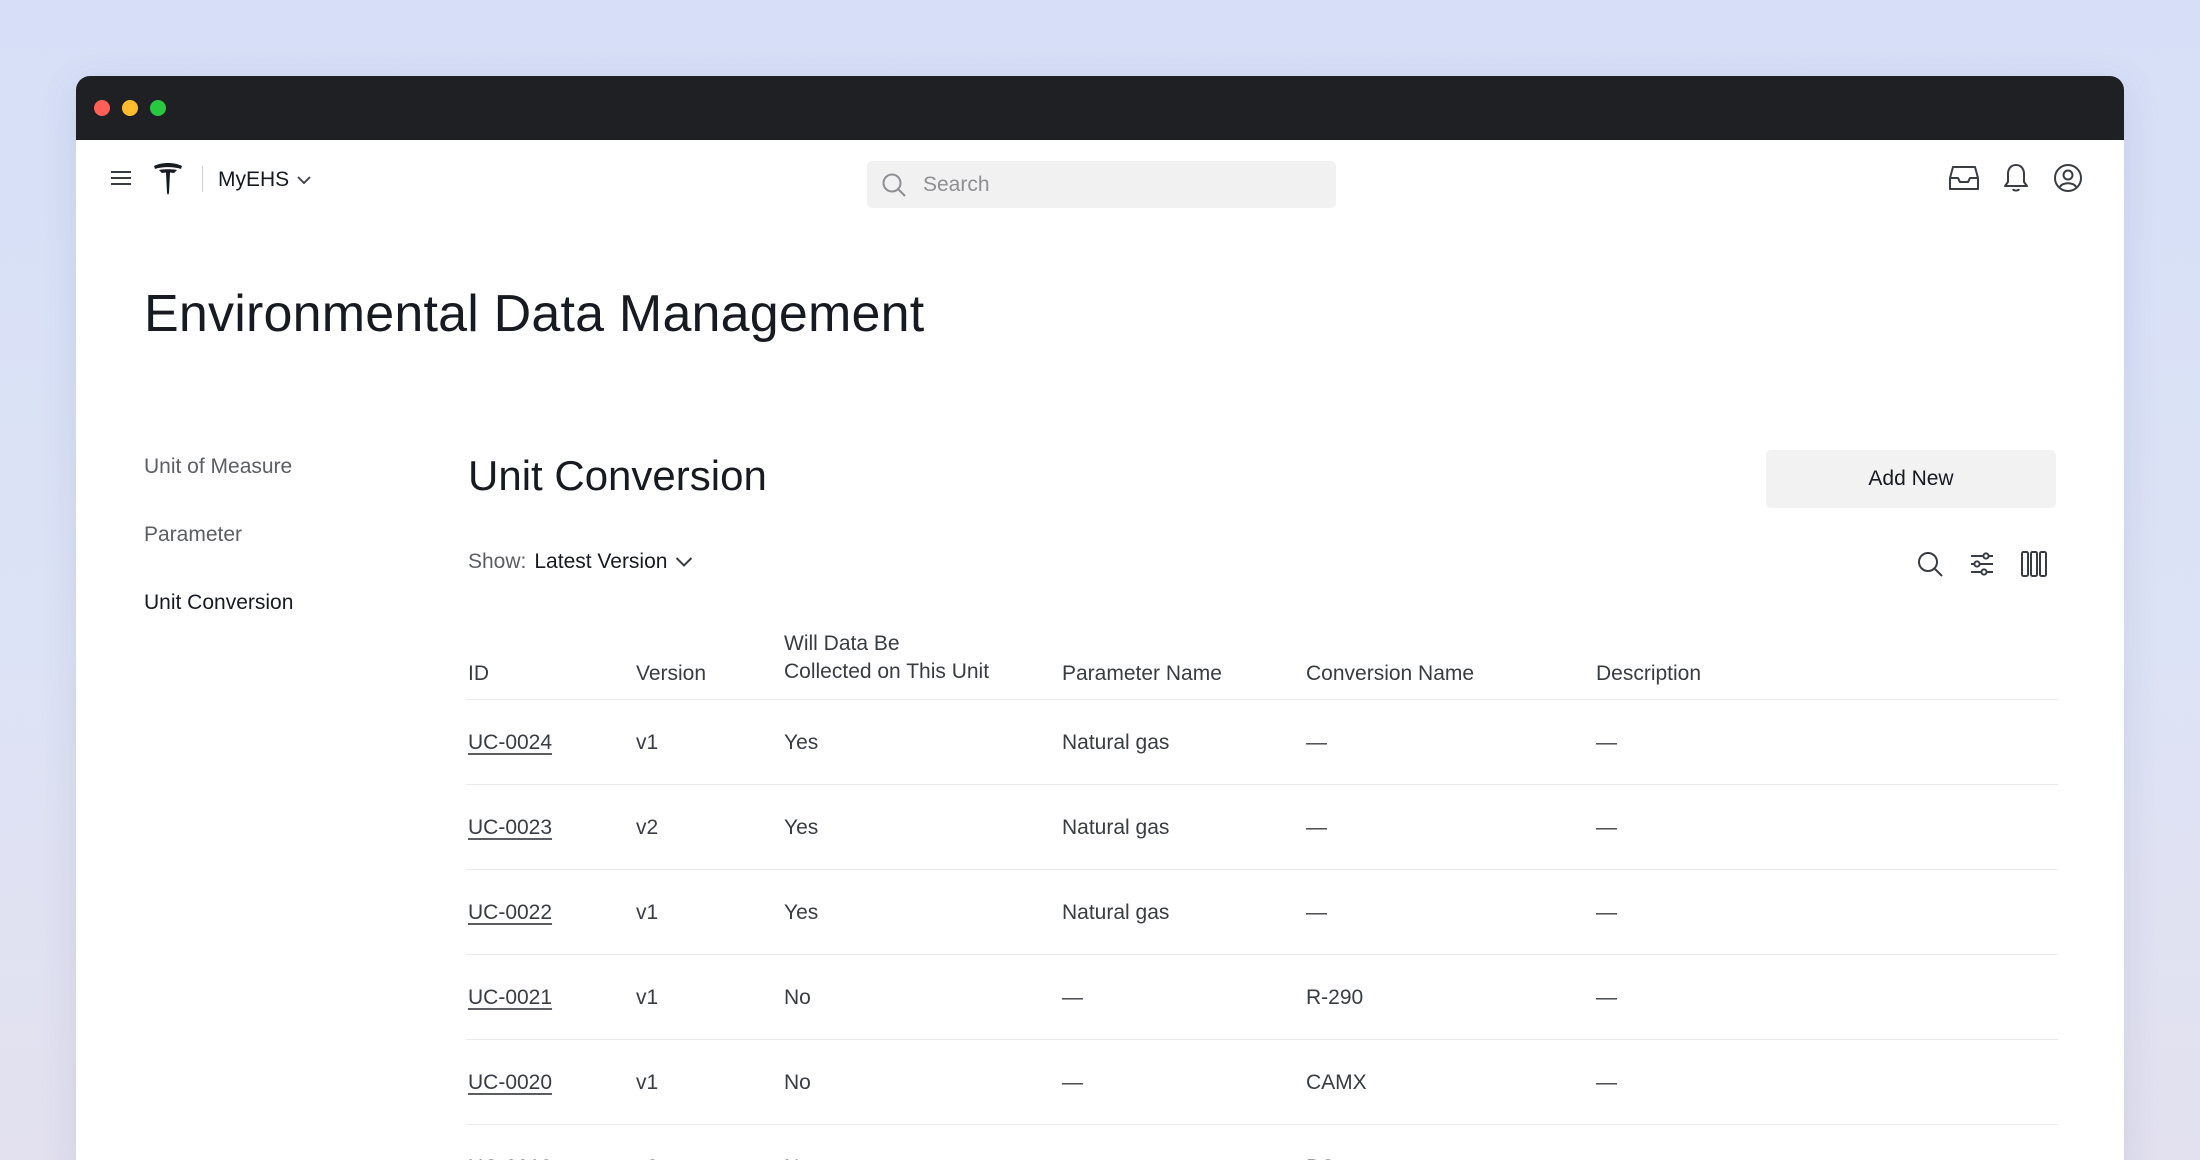 The width and height of the screenshot is (2200, 1160). I want to click on section-title: Unit Conversion, so click(617, 475).